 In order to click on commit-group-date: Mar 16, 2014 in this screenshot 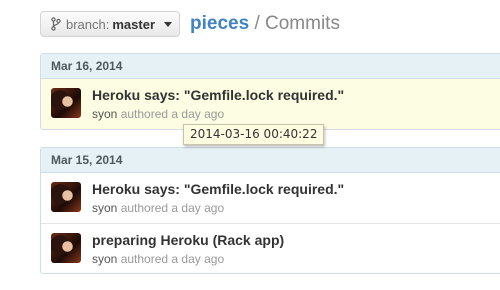, I will do `click(270, 66)`.